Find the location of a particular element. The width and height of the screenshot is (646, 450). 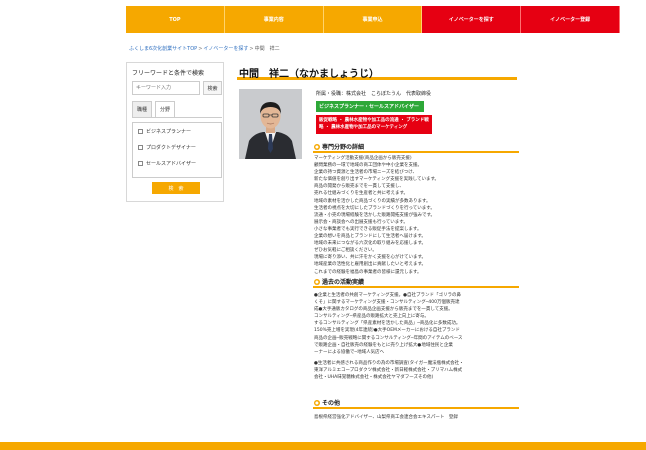

nav-register-innovator: イノベーター登録 is located at coordinates (570, 19).